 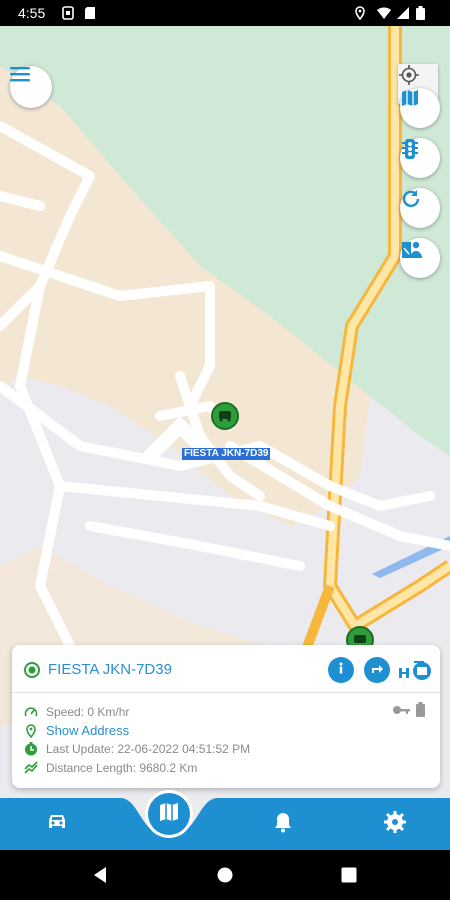 I want to click on location-icon, so click(x=360, y=15).